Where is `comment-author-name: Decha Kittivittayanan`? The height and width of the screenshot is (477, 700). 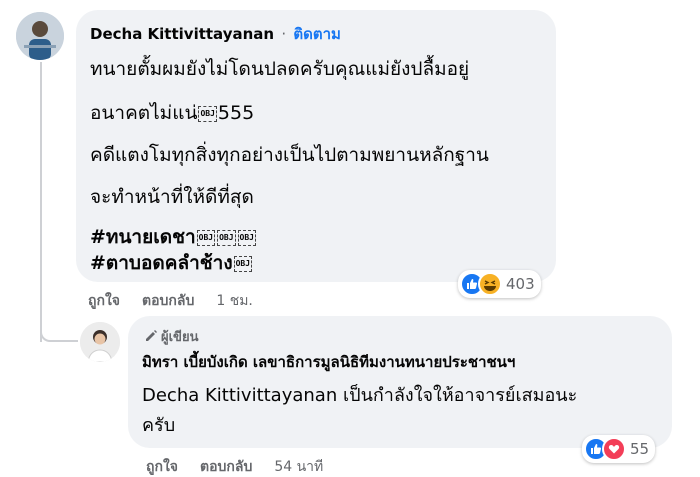 comment-author-name: Decha Kittivittayanan is located at coordinates (182, 34).